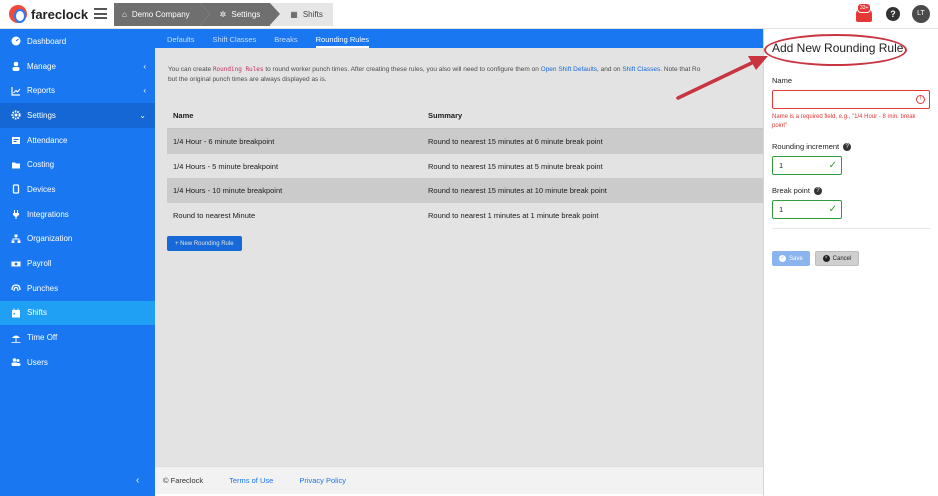 The width and height of the screenshot is (938, 496). Describe the element at coordinates (100, 13) in the screenshot. I see `menu-toggle-icon` at that location.